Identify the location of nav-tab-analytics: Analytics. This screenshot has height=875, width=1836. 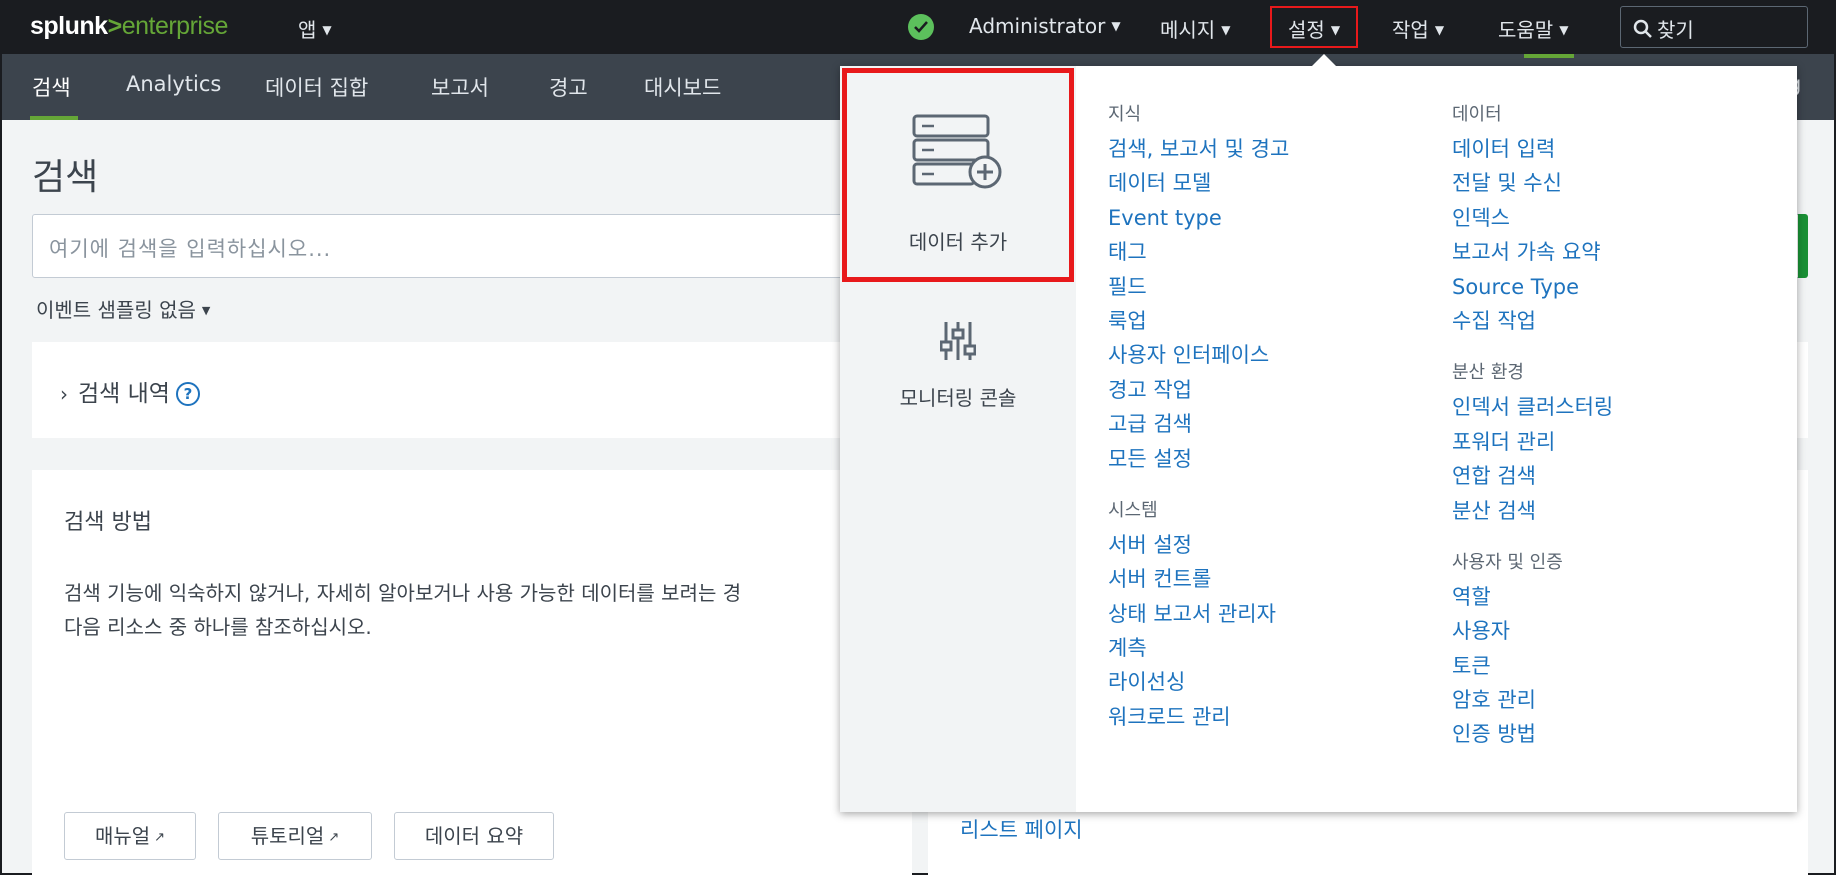
(173, 84).